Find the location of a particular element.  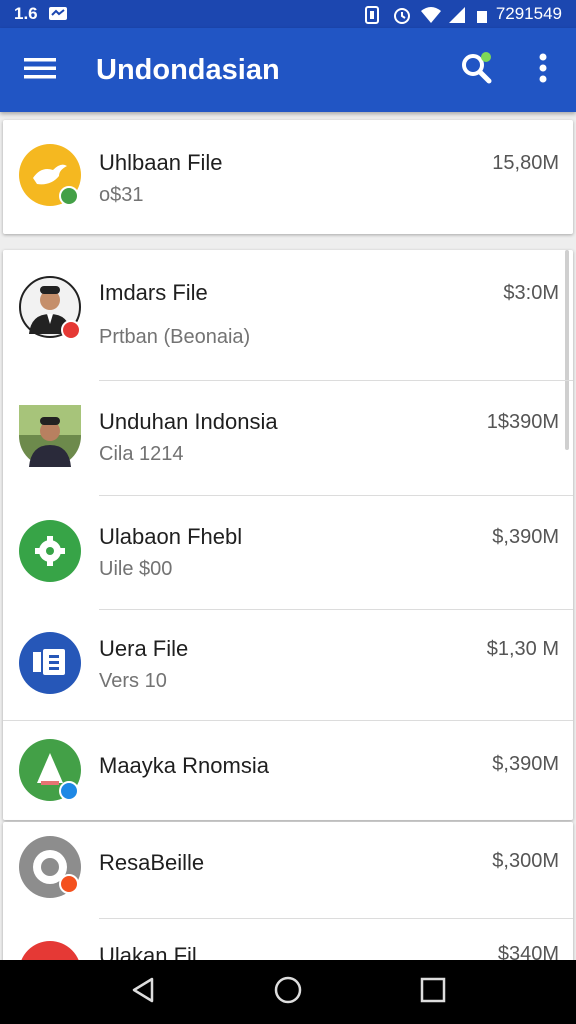

home-icon is located at coordinates (288, 992).